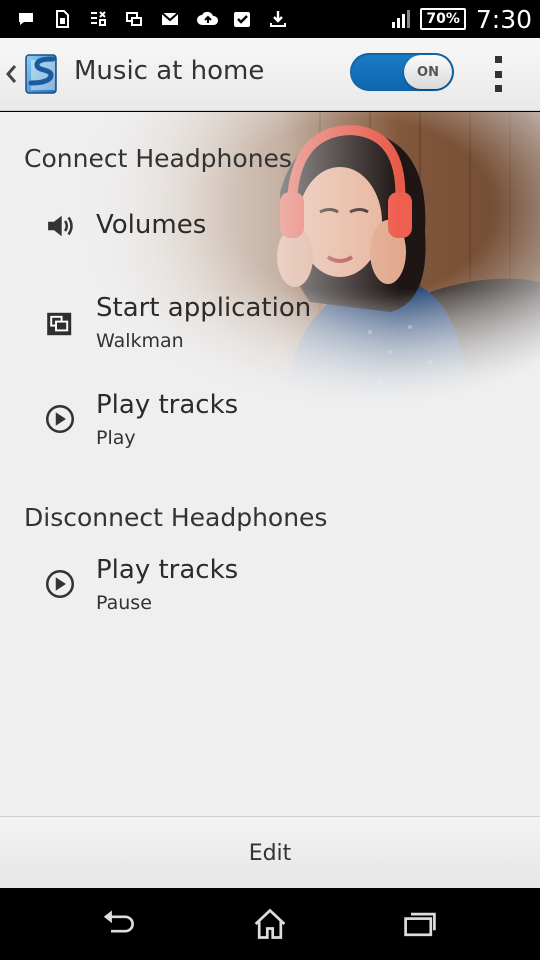 This screenshot has height=960, width=540. I want to click on screen-icon, so click(134, 19).